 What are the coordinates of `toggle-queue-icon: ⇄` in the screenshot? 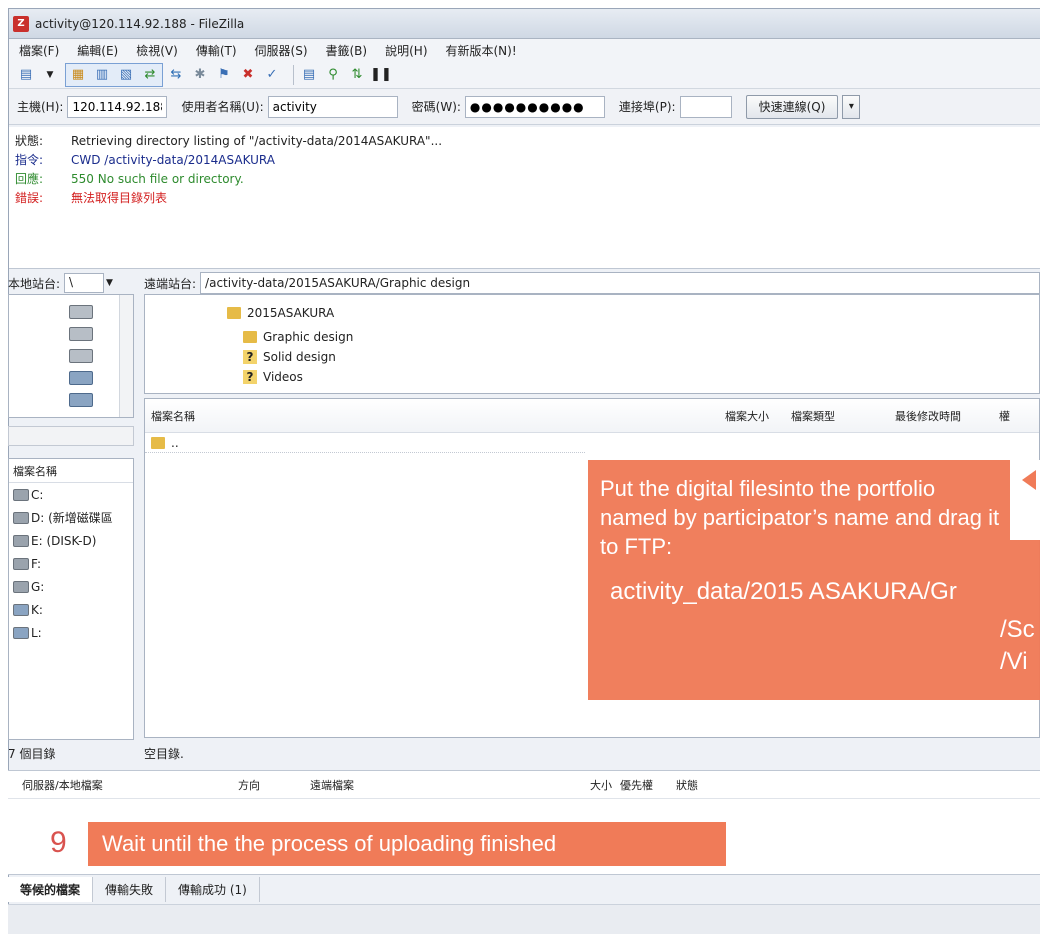 It's located at (150, 75).